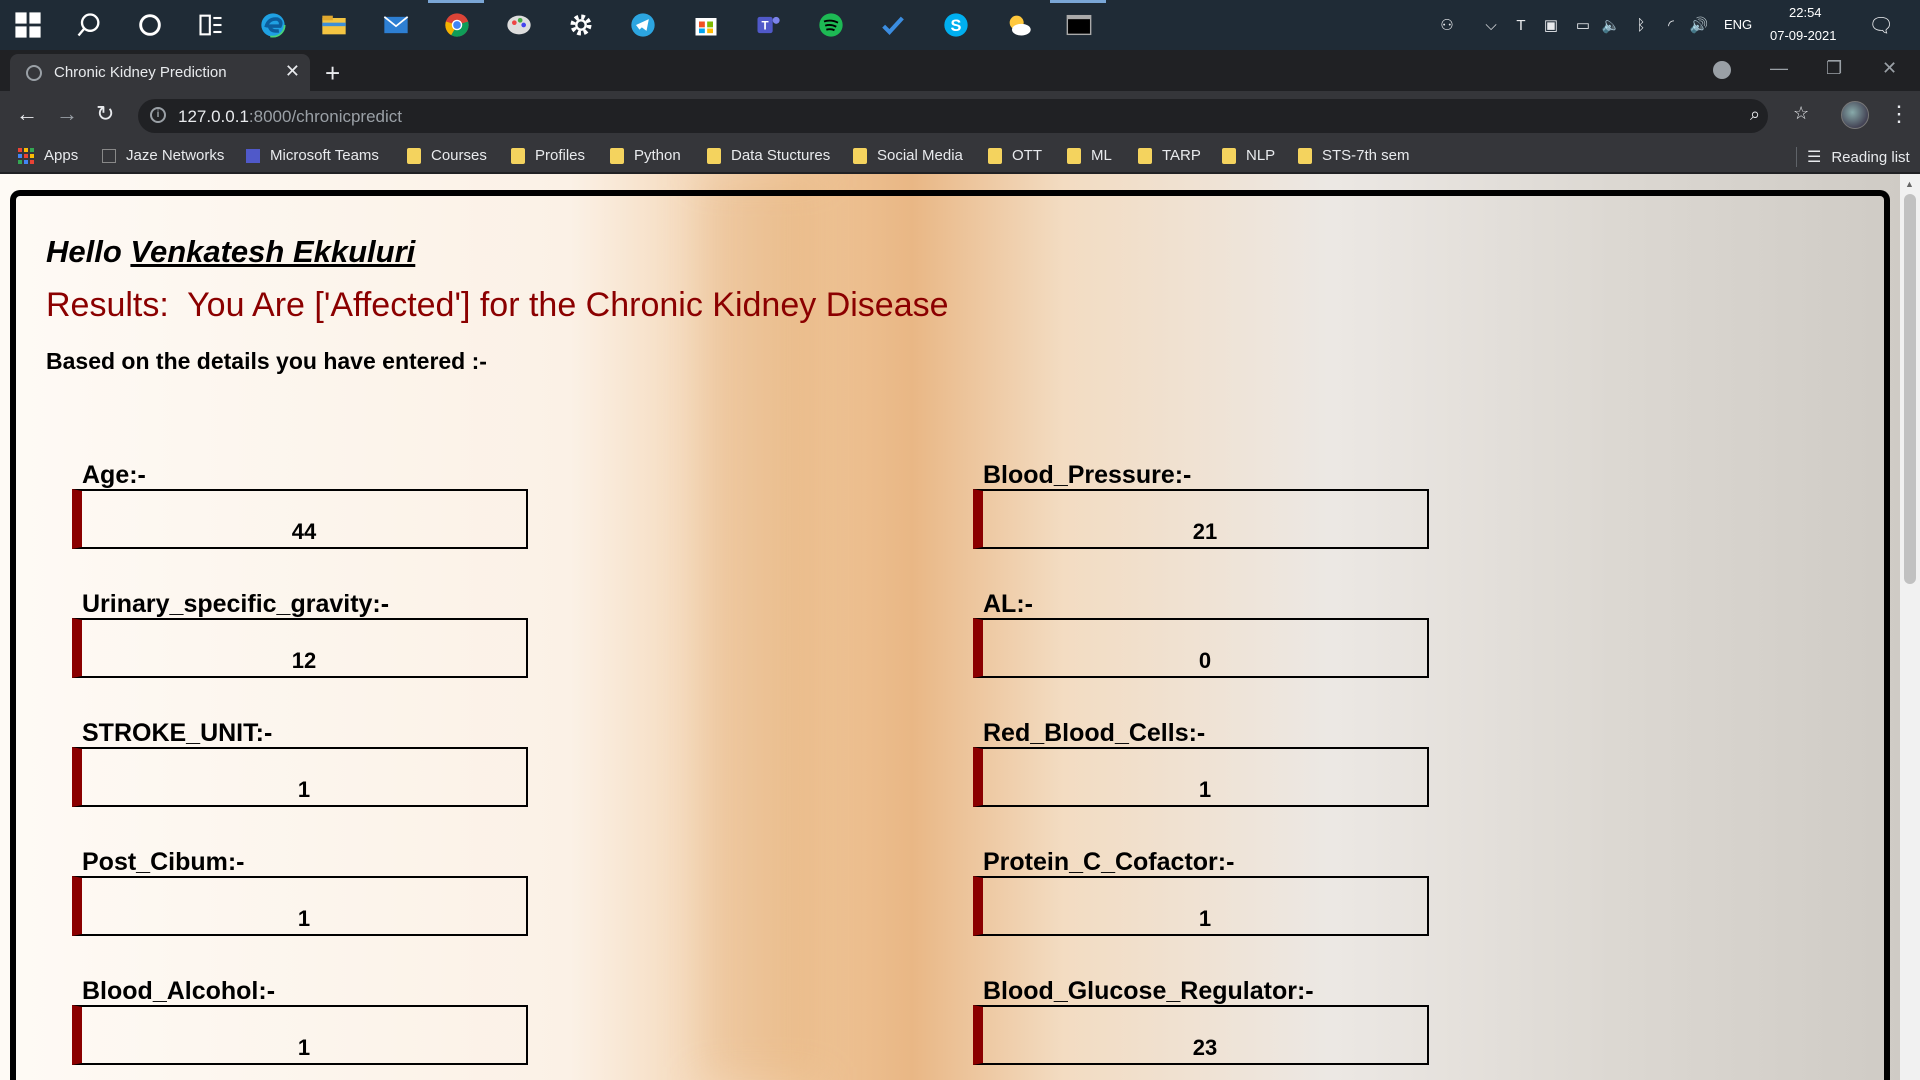 The height and width of the screenshot is (1080, 1920). What do you see at coordinates (920, 155) in the screenshot?
I see `bookmark-label: Social Media` at bounding box center [920, 155].